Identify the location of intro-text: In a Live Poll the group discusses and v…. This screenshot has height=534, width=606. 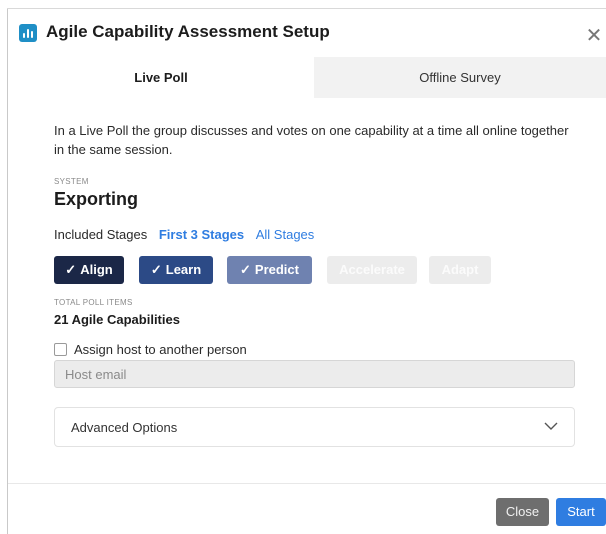
(311, 140).